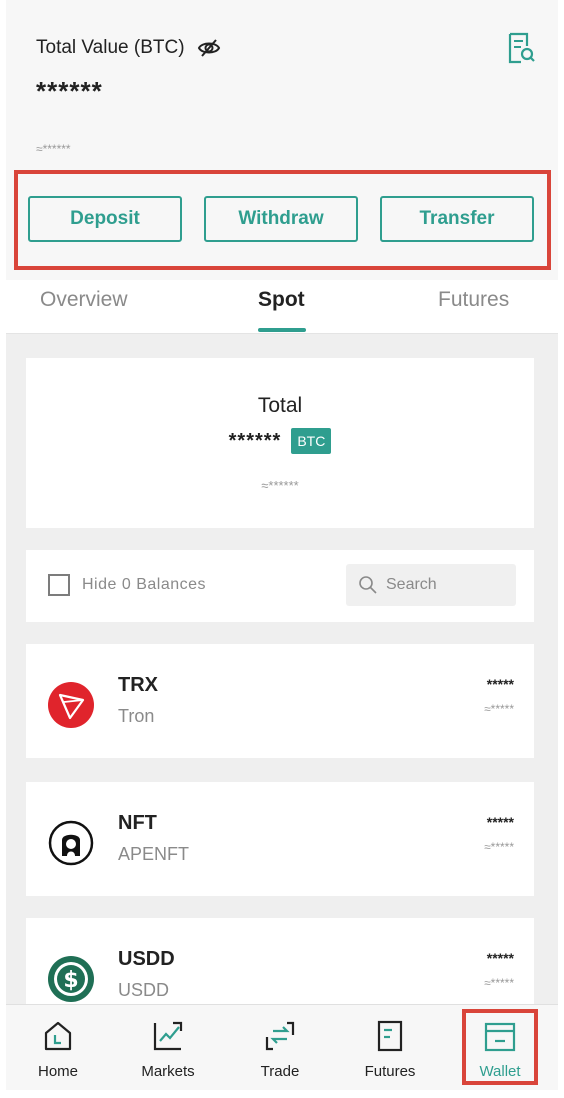 This screenshot has width=564, height=1098. I want to click on deposit-button: Deposit, so click(105, 219).